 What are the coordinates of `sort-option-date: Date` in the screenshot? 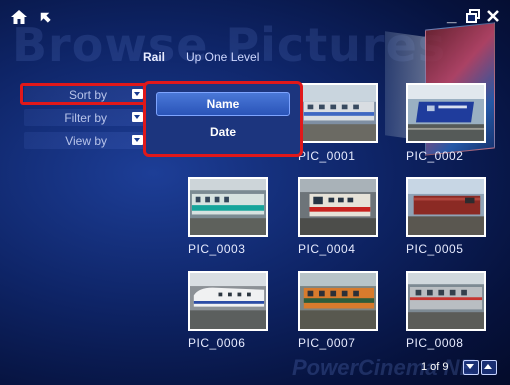 It's located at (223, 132).